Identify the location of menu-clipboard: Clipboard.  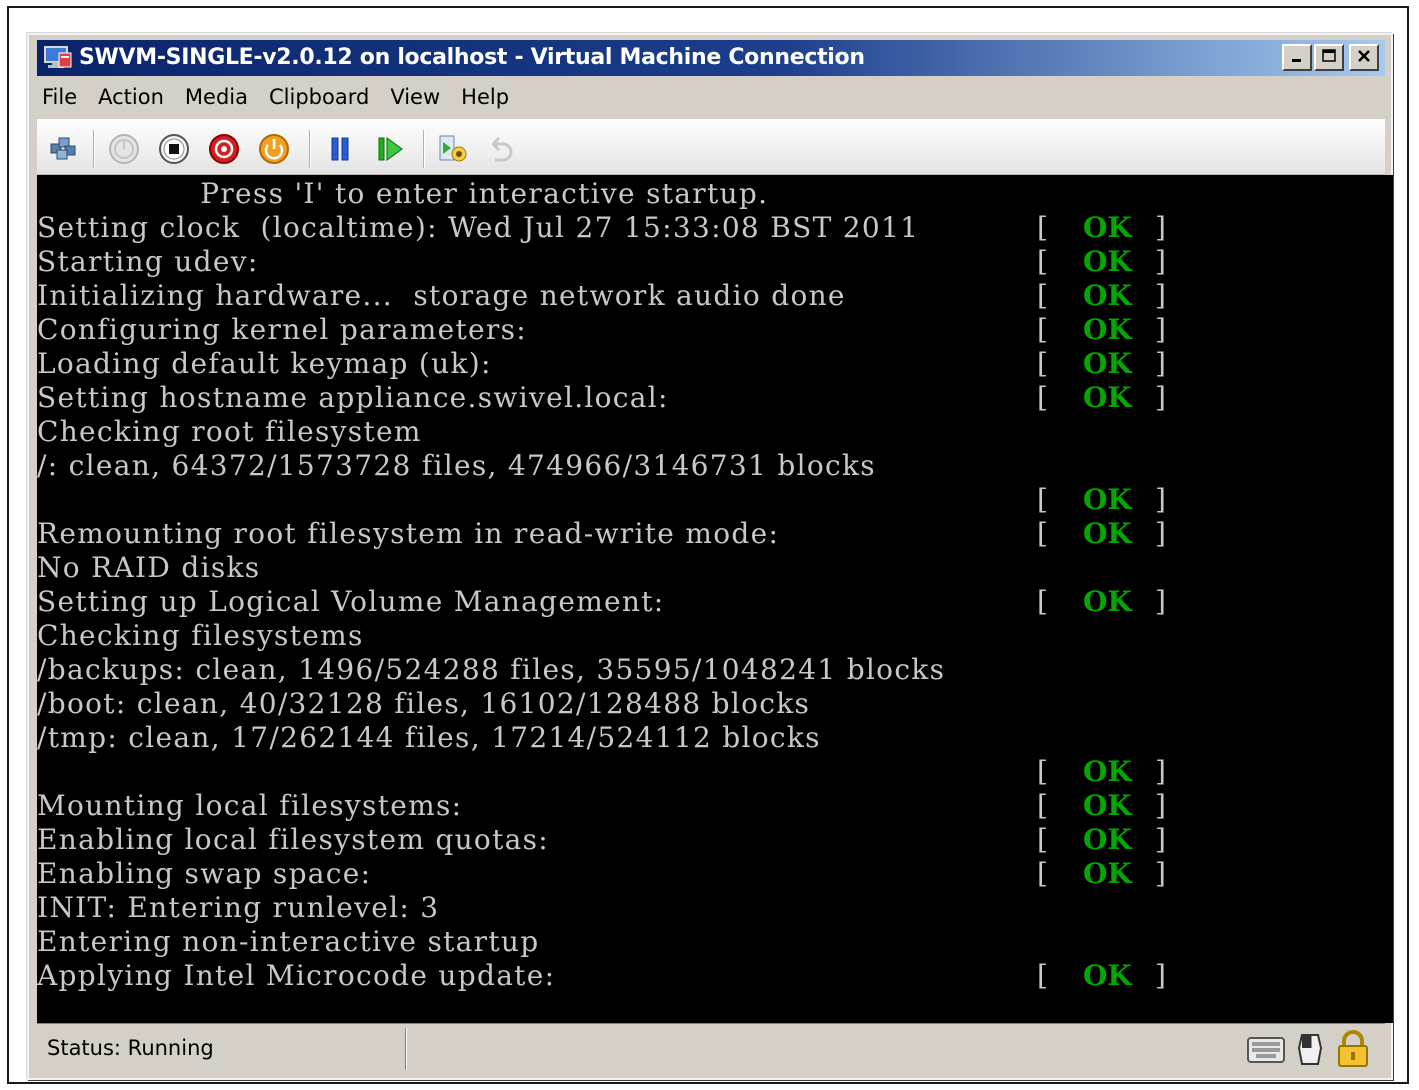
(320, 97).